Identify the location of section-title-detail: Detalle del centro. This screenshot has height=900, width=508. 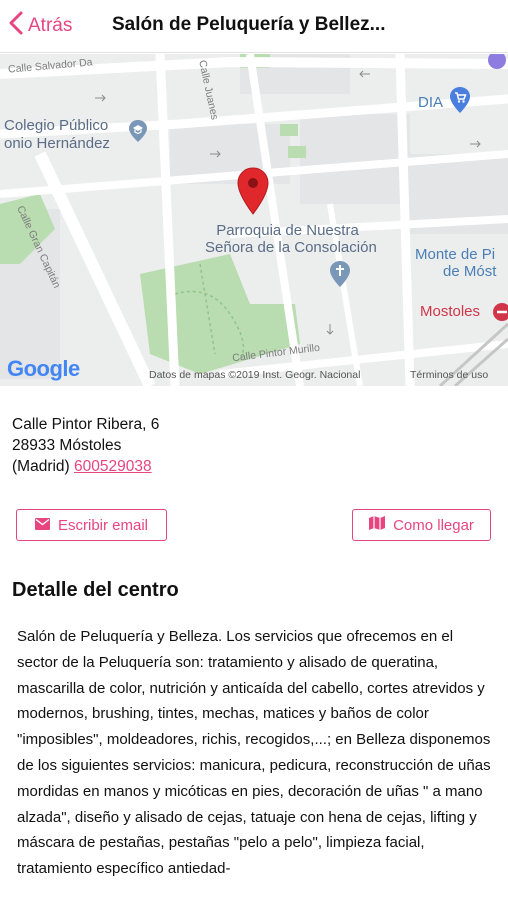
(95, 590).